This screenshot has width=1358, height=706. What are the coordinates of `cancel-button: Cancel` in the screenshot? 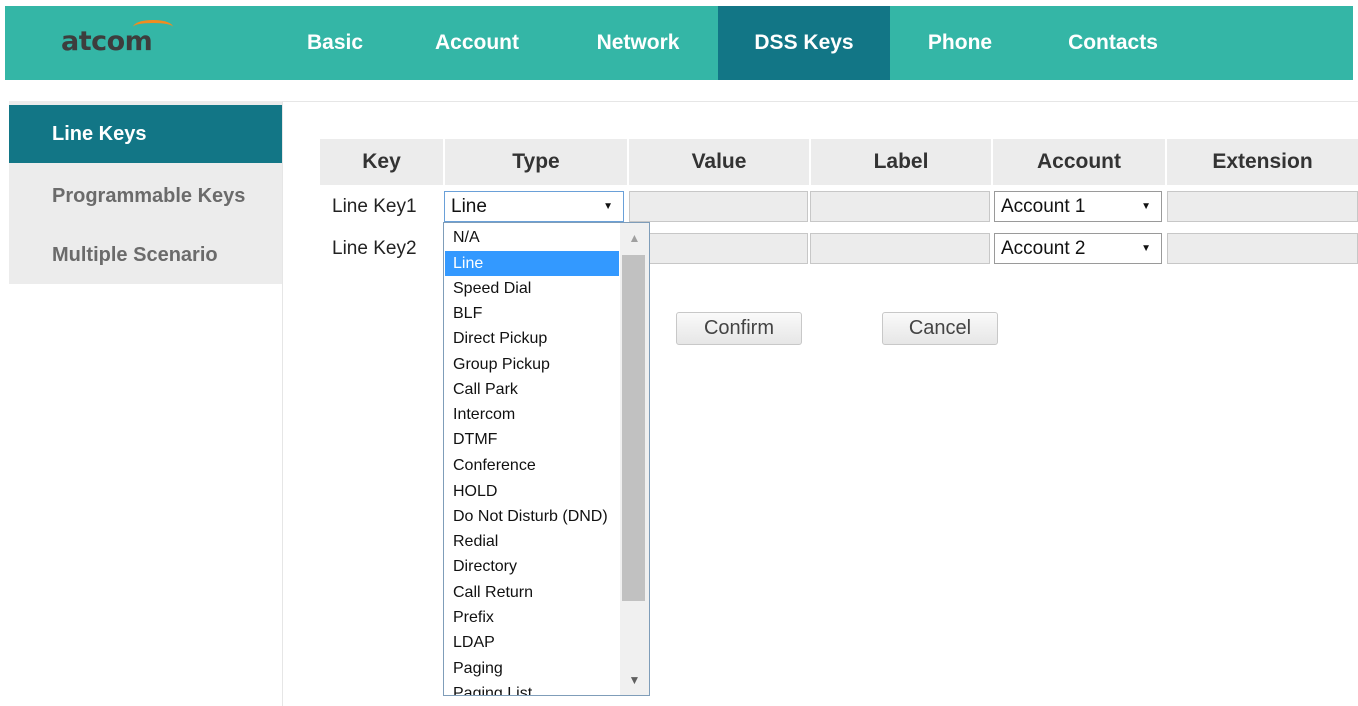 It's located at (940, 328).